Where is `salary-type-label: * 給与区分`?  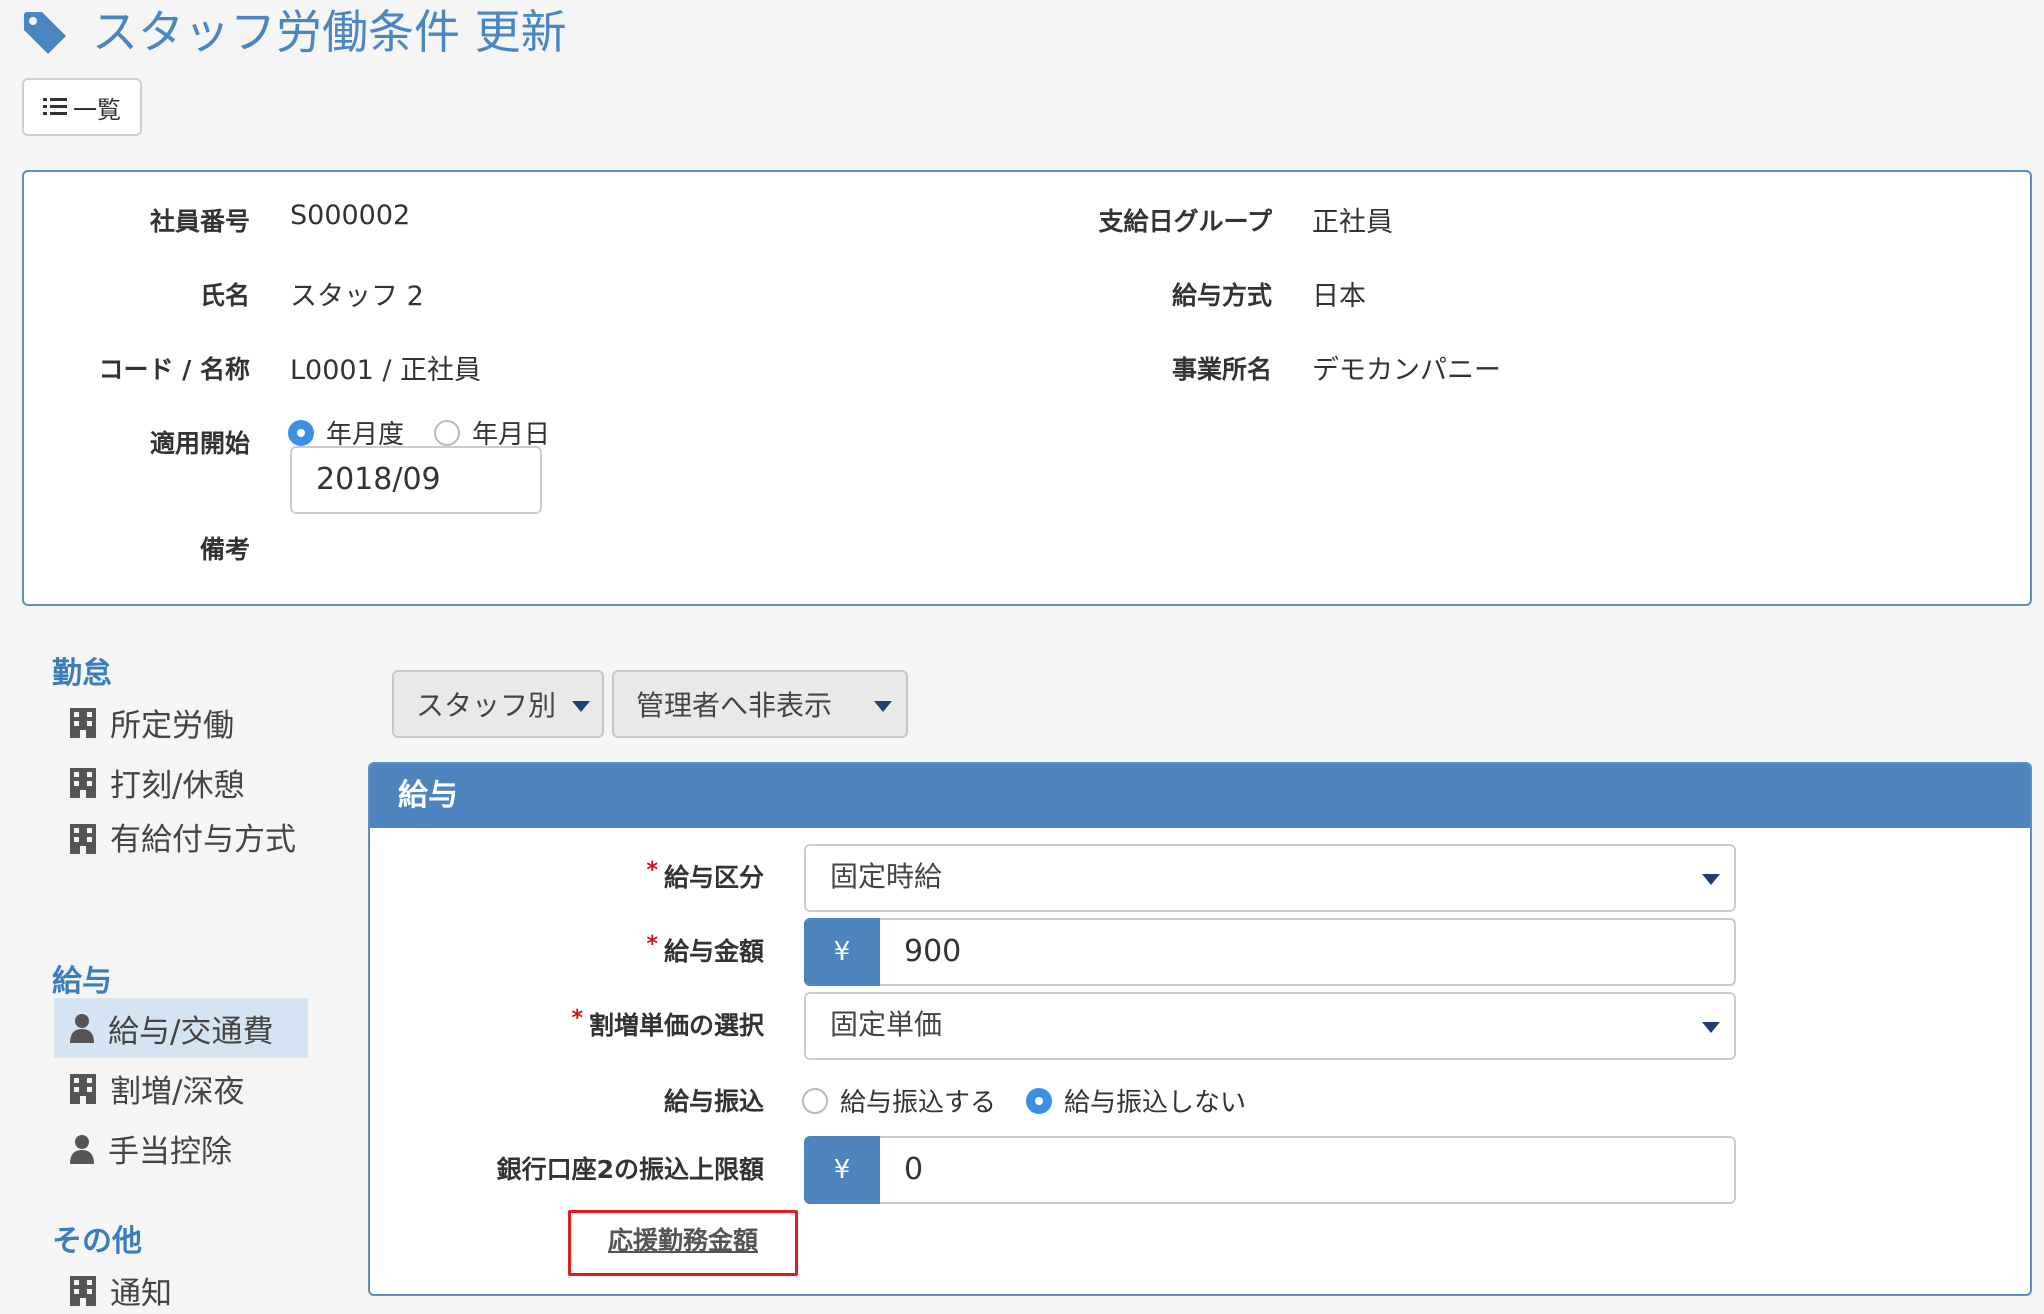
salary-type-label: * 給与区分 is located at coordinates (705, 875).